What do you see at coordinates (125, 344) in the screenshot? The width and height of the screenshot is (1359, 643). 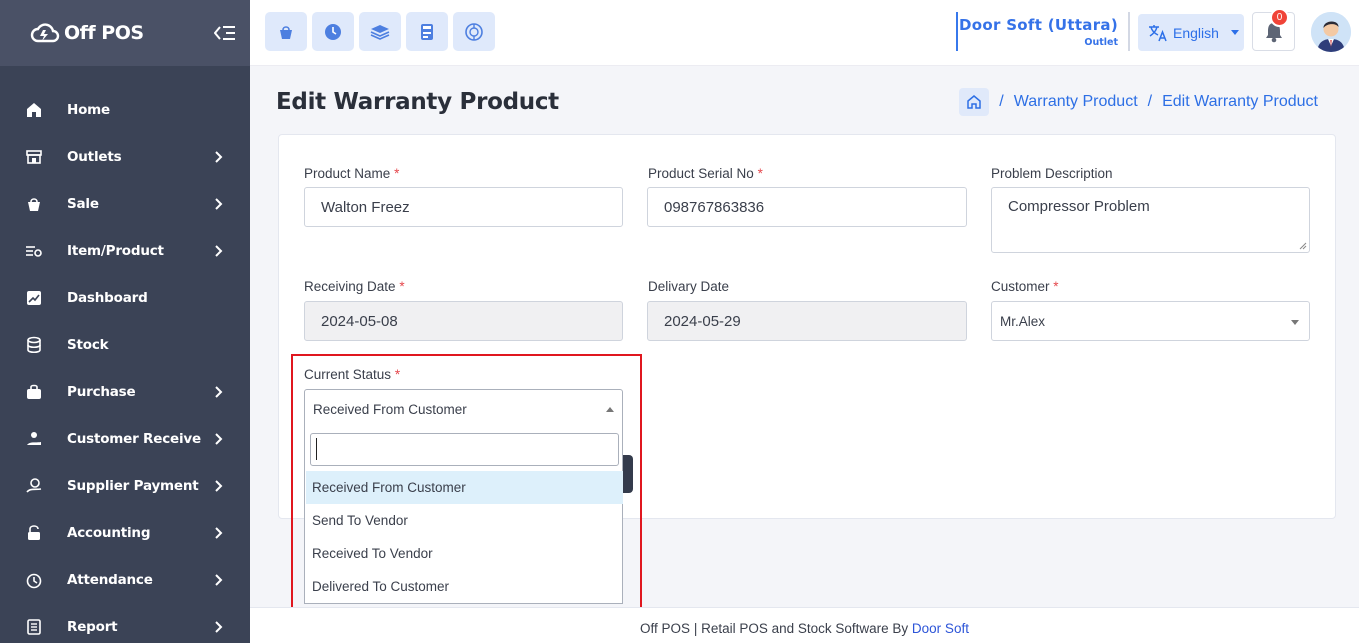 I see `sidebar-item-stock: Stock` at bounding box center [125, 344].